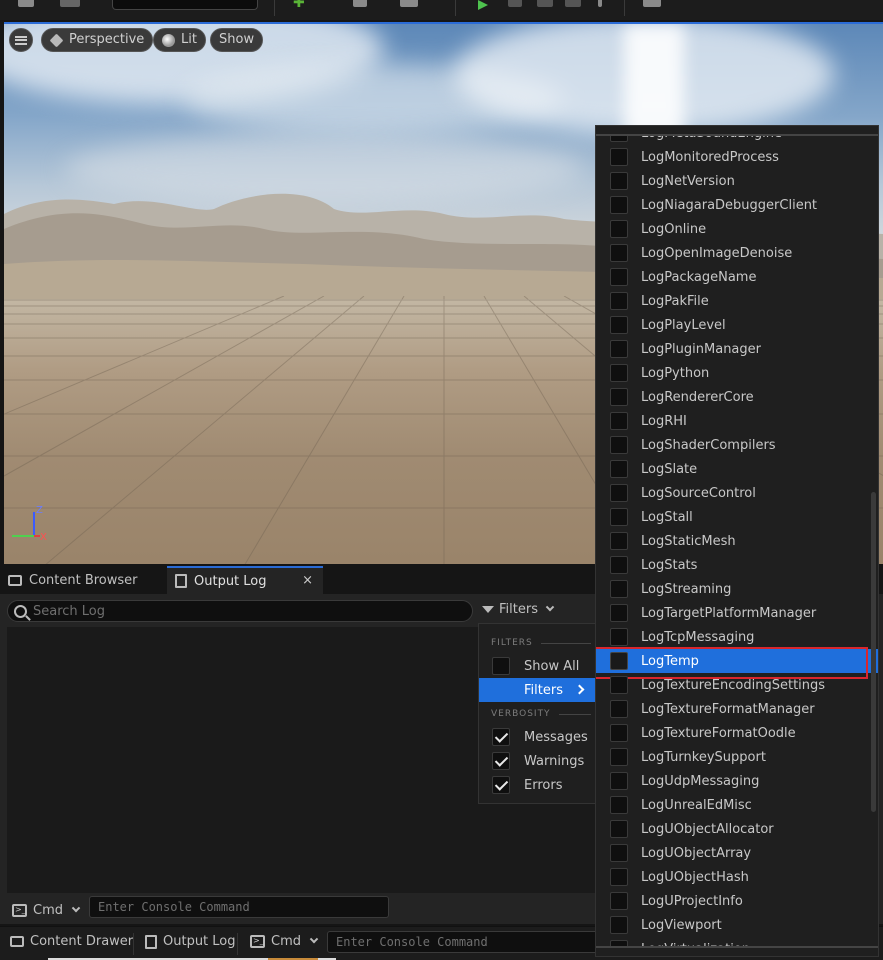  I want to click on search-log-input: Search Log, so click(240, 611).